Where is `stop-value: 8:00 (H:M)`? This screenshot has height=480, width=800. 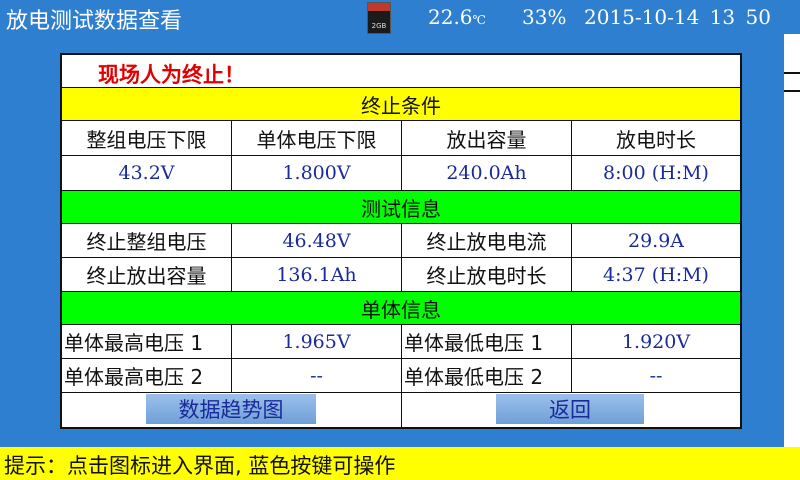 stop-value: 8:00 (H:M) is located at coordinates (656, 173).